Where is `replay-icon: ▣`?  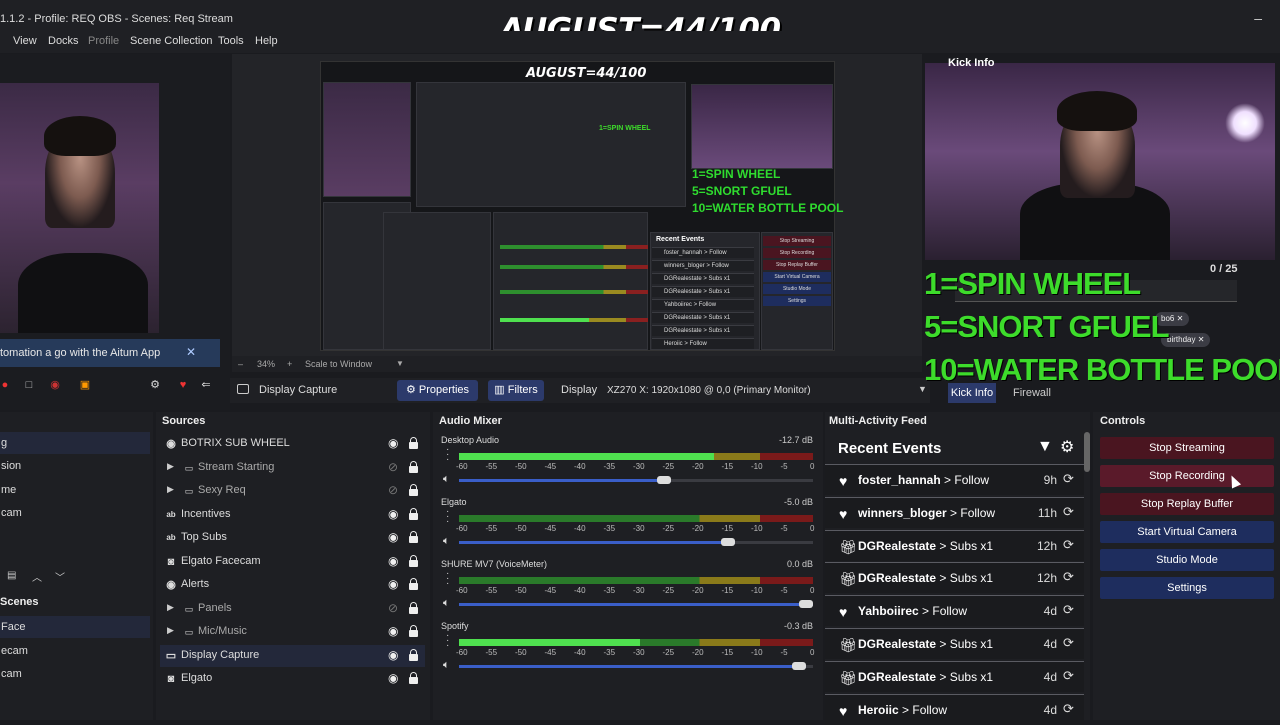 replay-icon: ▣ is located at coordinates (85, 385).